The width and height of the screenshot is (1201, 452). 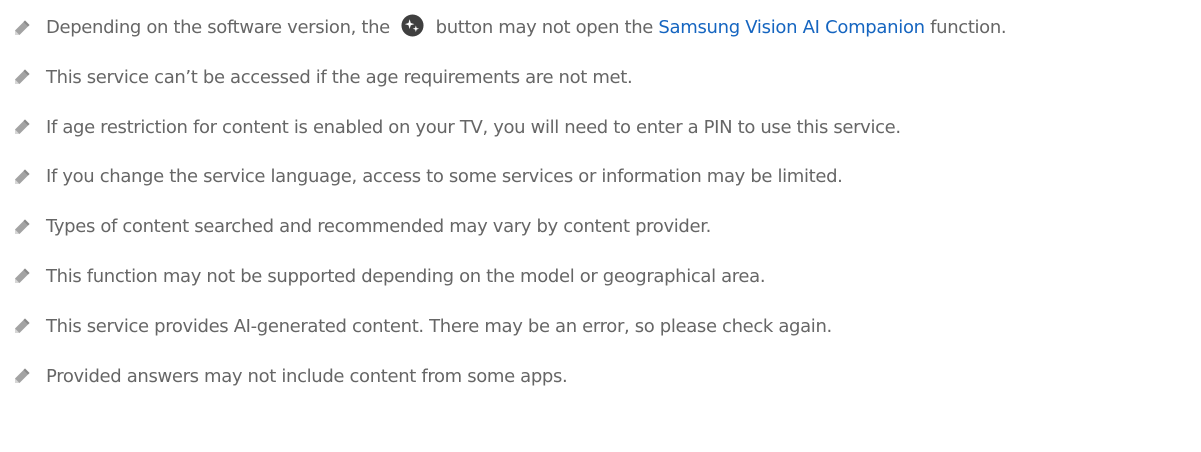 What do you see at coordinates (544, 27) in the screenshot?
I see `note-text-middle: button may not open the` at bounding box center [544, 27].